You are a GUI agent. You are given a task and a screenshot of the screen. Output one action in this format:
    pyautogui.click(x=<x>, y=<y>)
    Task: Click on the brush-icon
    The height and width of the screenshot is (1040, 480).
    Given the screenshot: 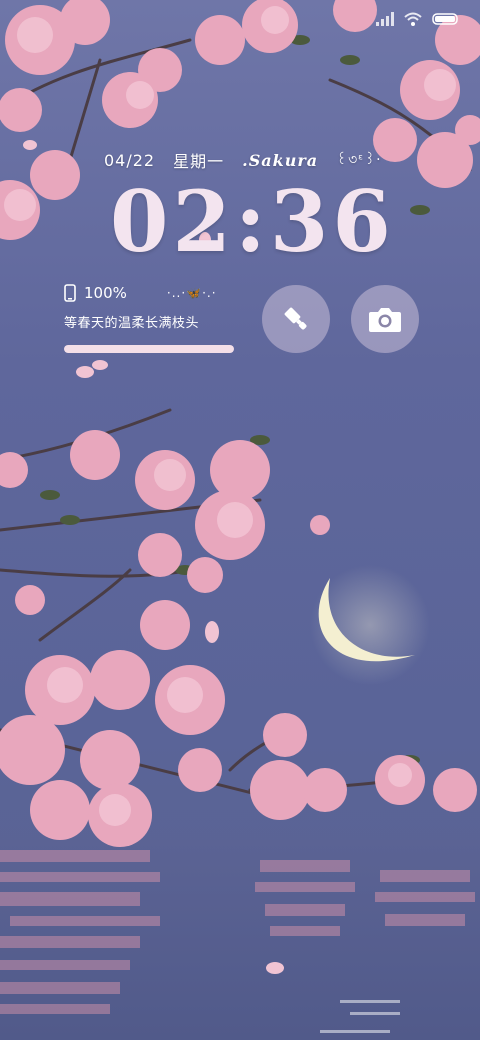 What is the action you would take?
    pyautogui.click(x=295, y=318)
    